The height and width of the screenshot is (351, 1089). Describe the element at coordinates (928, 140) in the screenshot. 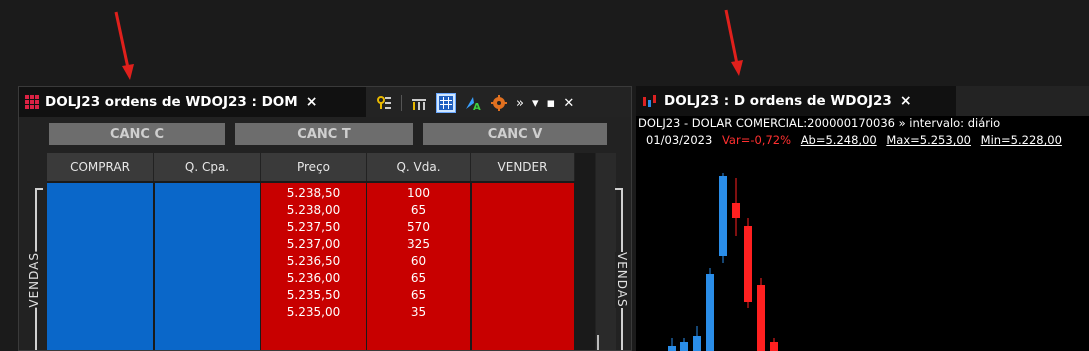

I see `chart-max: Max=5.253,00` at that location.